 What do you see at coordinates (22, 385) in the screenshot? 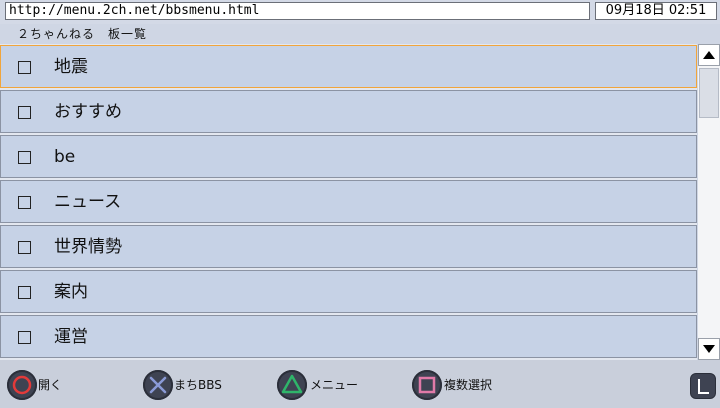
I see `circle-button-icon` at bounding box center [22, 385].